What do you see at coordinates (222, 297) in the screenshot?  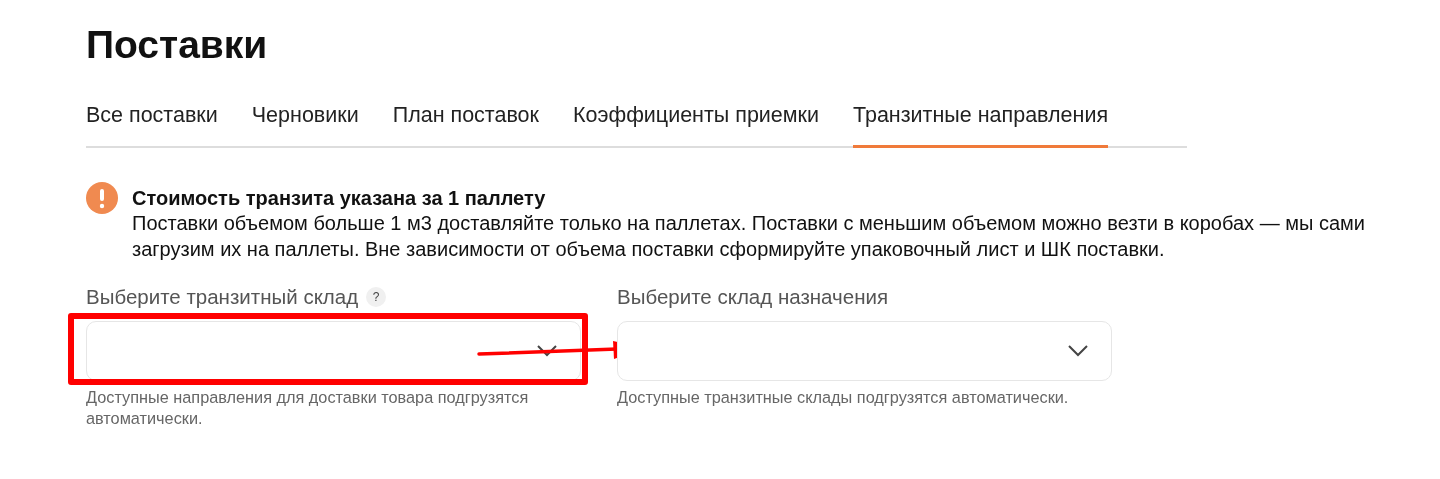 I see `field-label: Выберите транзитный склад` at bounding box center [222, 297].